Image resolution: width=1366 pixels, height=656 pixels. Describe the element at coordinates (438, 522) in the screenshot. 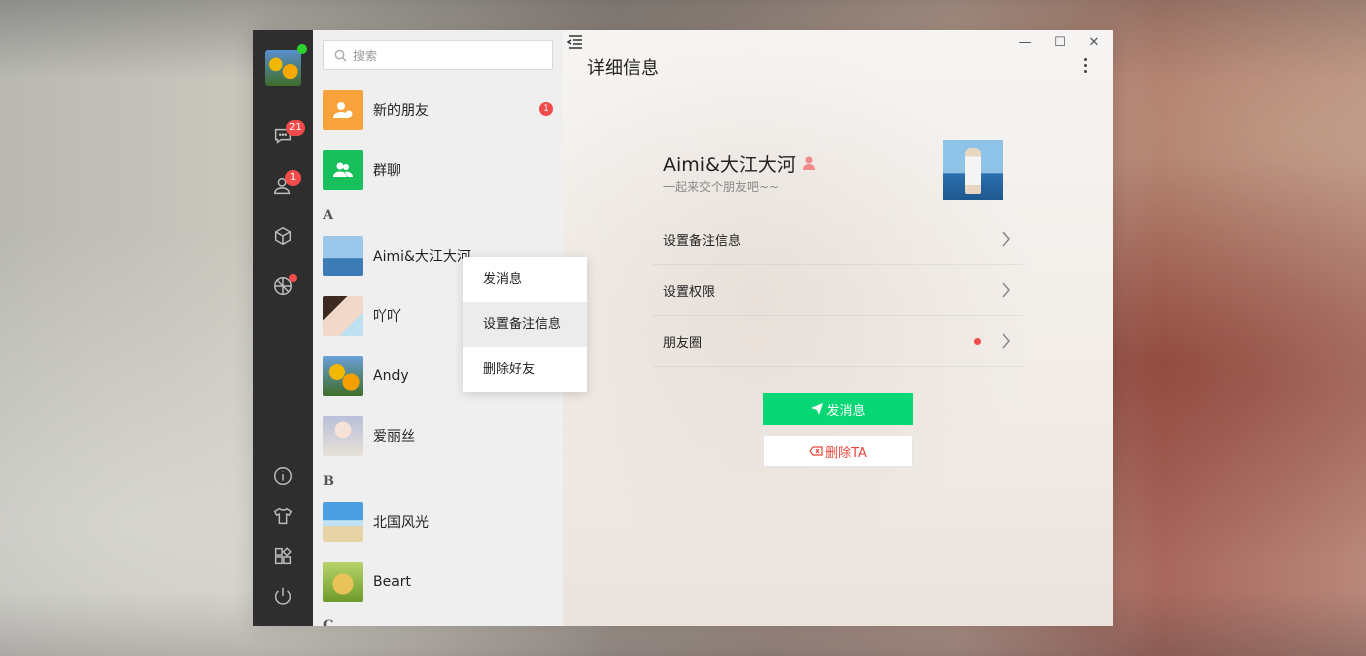

I see `contact-item: 北国风光` at that location.